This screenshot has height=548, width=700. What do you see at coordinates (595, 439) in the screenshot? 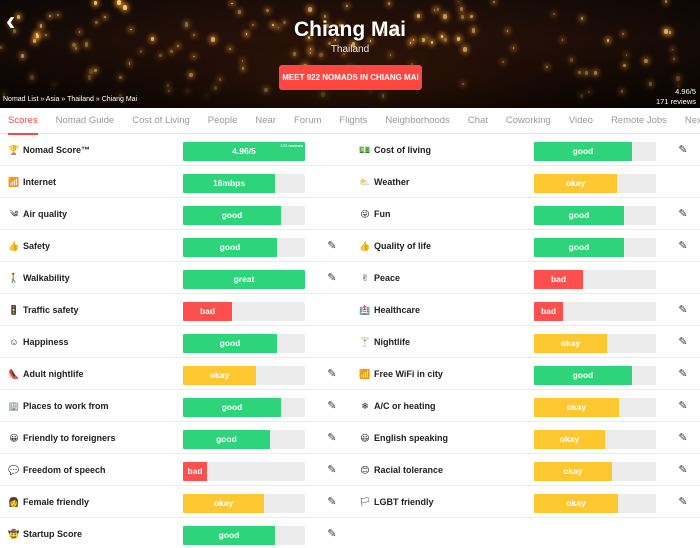
I see `score-bar-english-speaking: okay` at bounding box center [595, 439].